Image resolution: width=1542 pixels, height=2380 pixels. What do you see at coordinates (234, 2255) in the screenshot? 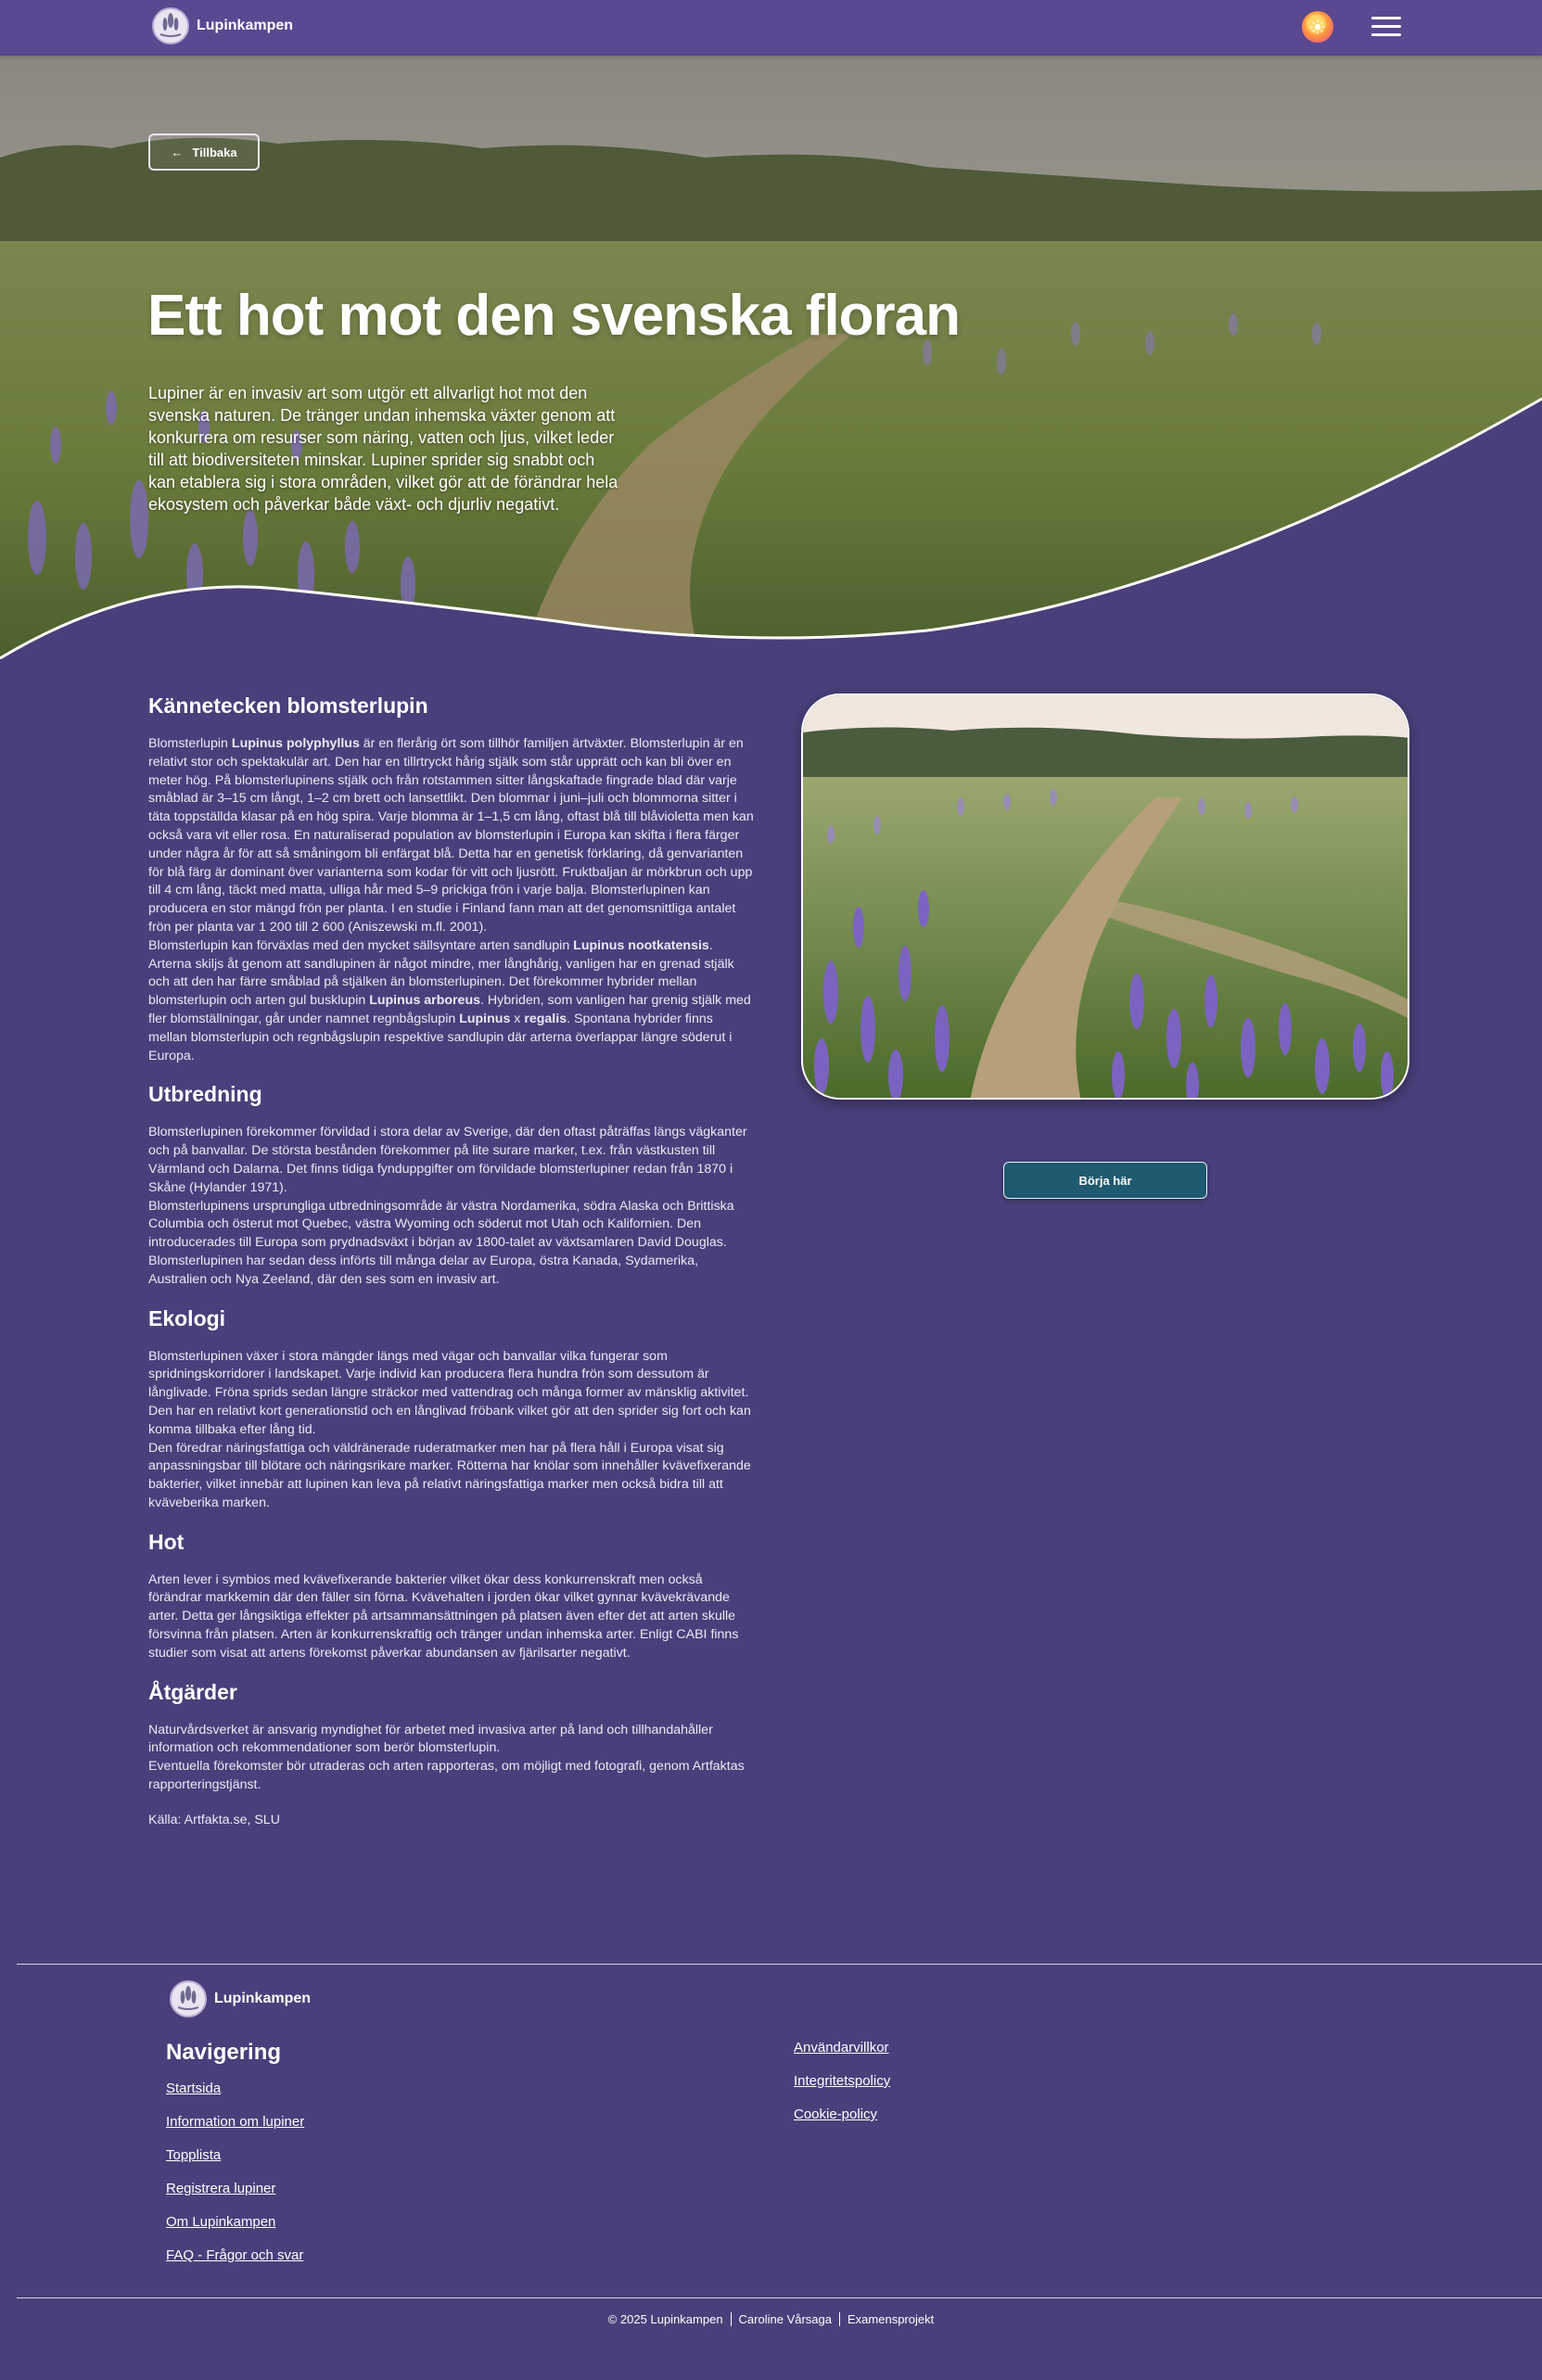
I see `footer-link-faq: FAQ - Frågor och svar` at bounding box center [234, 2255].